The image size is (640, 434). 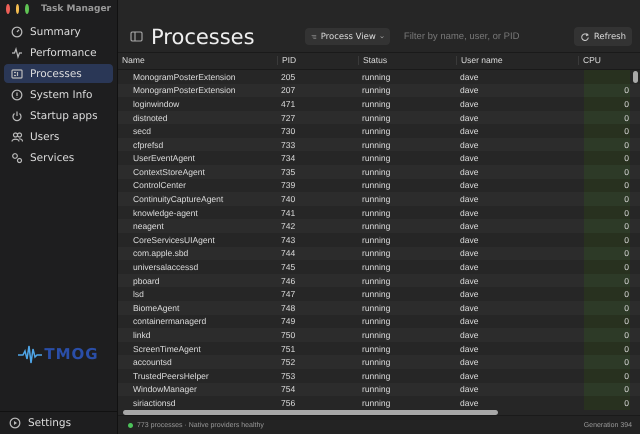 I want to click on sidebar-item: Summary, so click(x=58, y=31).